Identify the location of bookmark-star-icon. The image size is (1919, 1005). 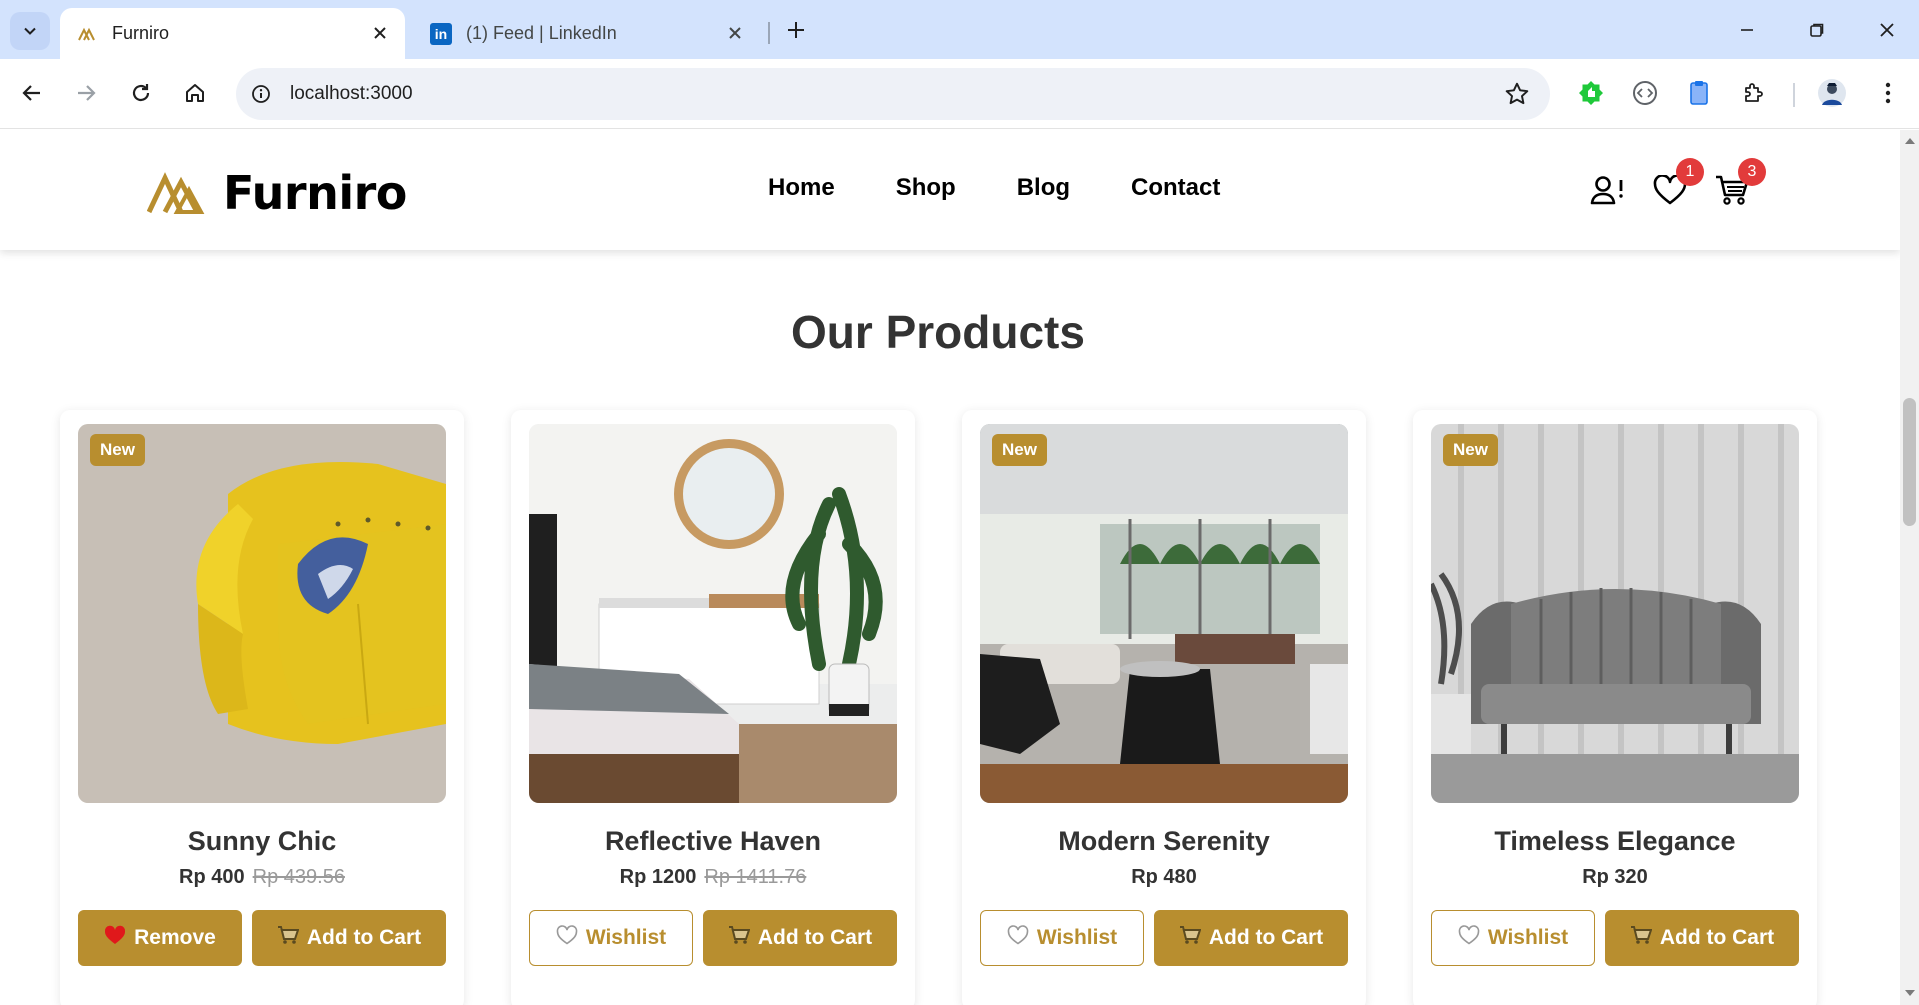
(1517, 94).